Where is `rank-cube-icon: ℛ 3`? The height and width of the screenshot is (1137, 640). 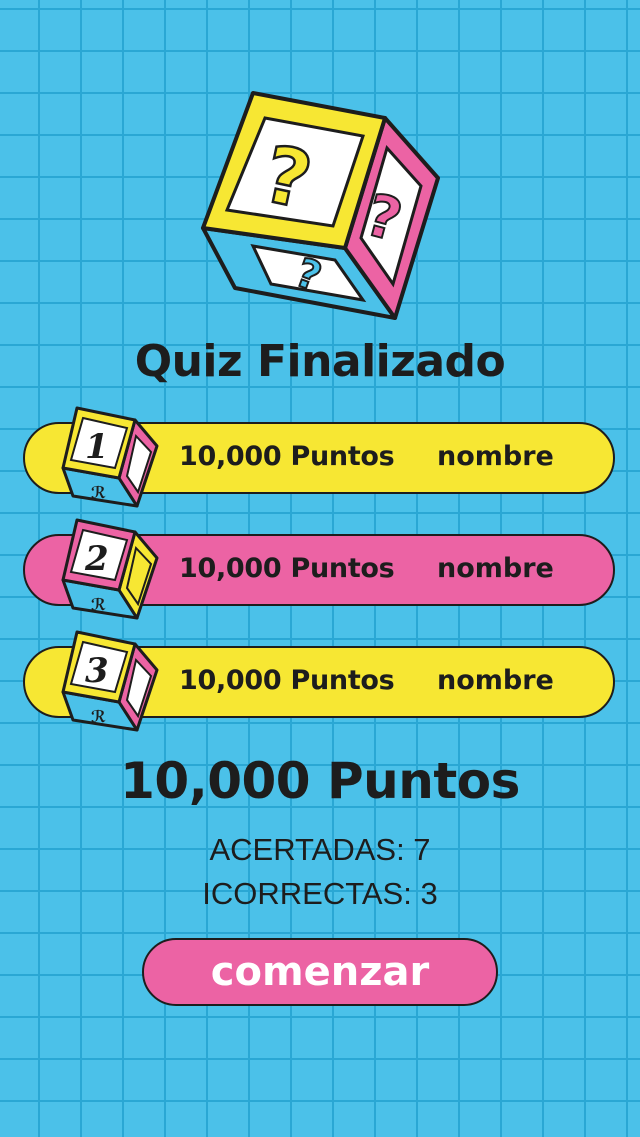
rank-cube-icon: ℛ 3 is located at coordinates (110, 681).